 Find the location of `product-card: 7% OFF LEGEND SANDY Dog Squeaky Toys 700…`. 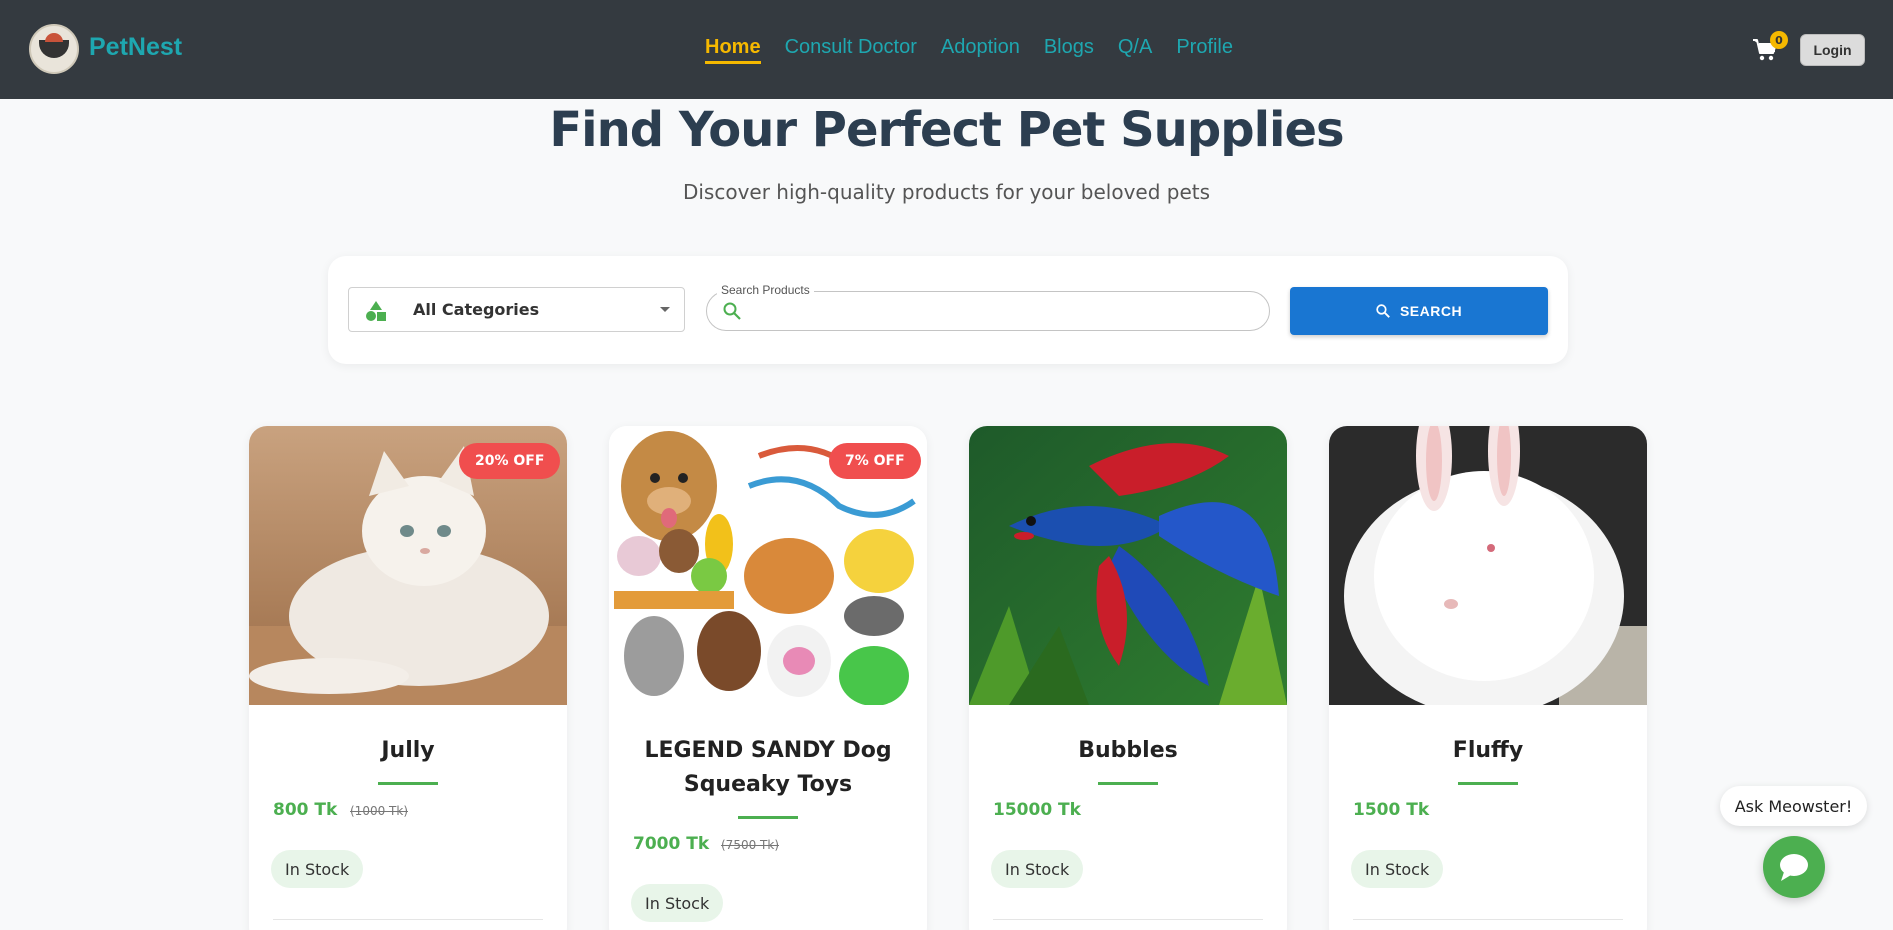

product-card: 7% OFF LEGEND SANDY Dog Squeaky Toys 700… is located at coordinates (768, 678).